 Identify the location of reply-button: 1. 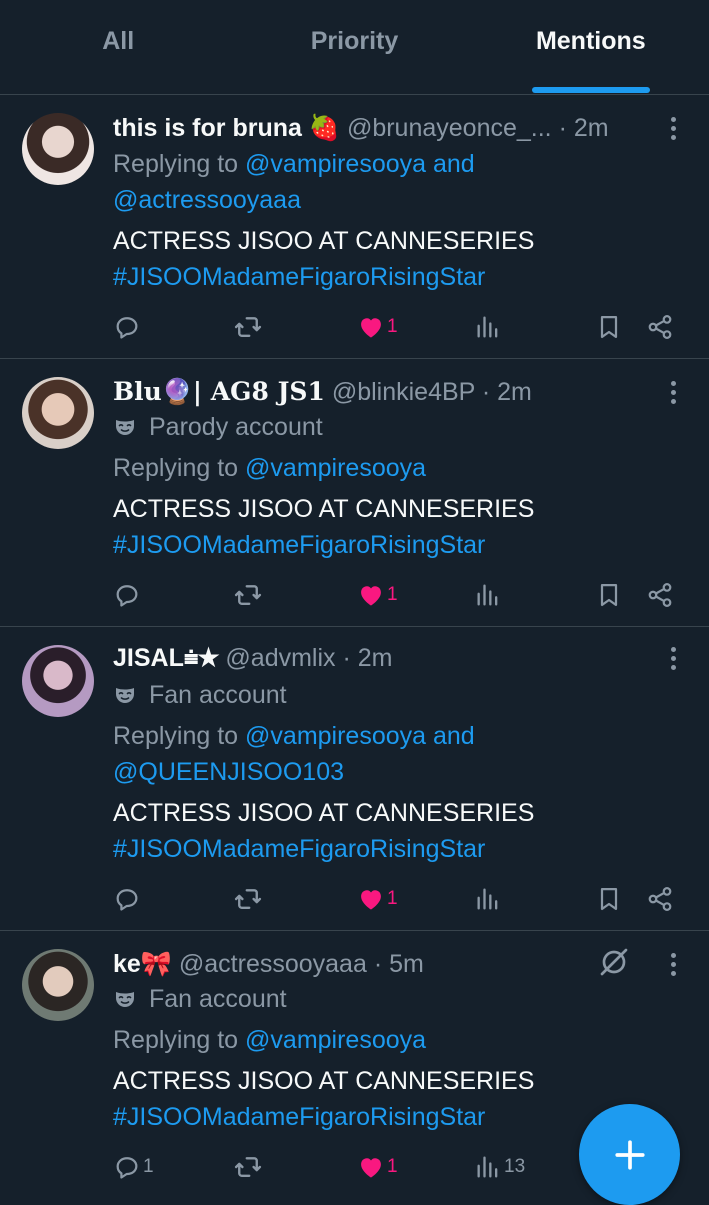
(133, 1167).